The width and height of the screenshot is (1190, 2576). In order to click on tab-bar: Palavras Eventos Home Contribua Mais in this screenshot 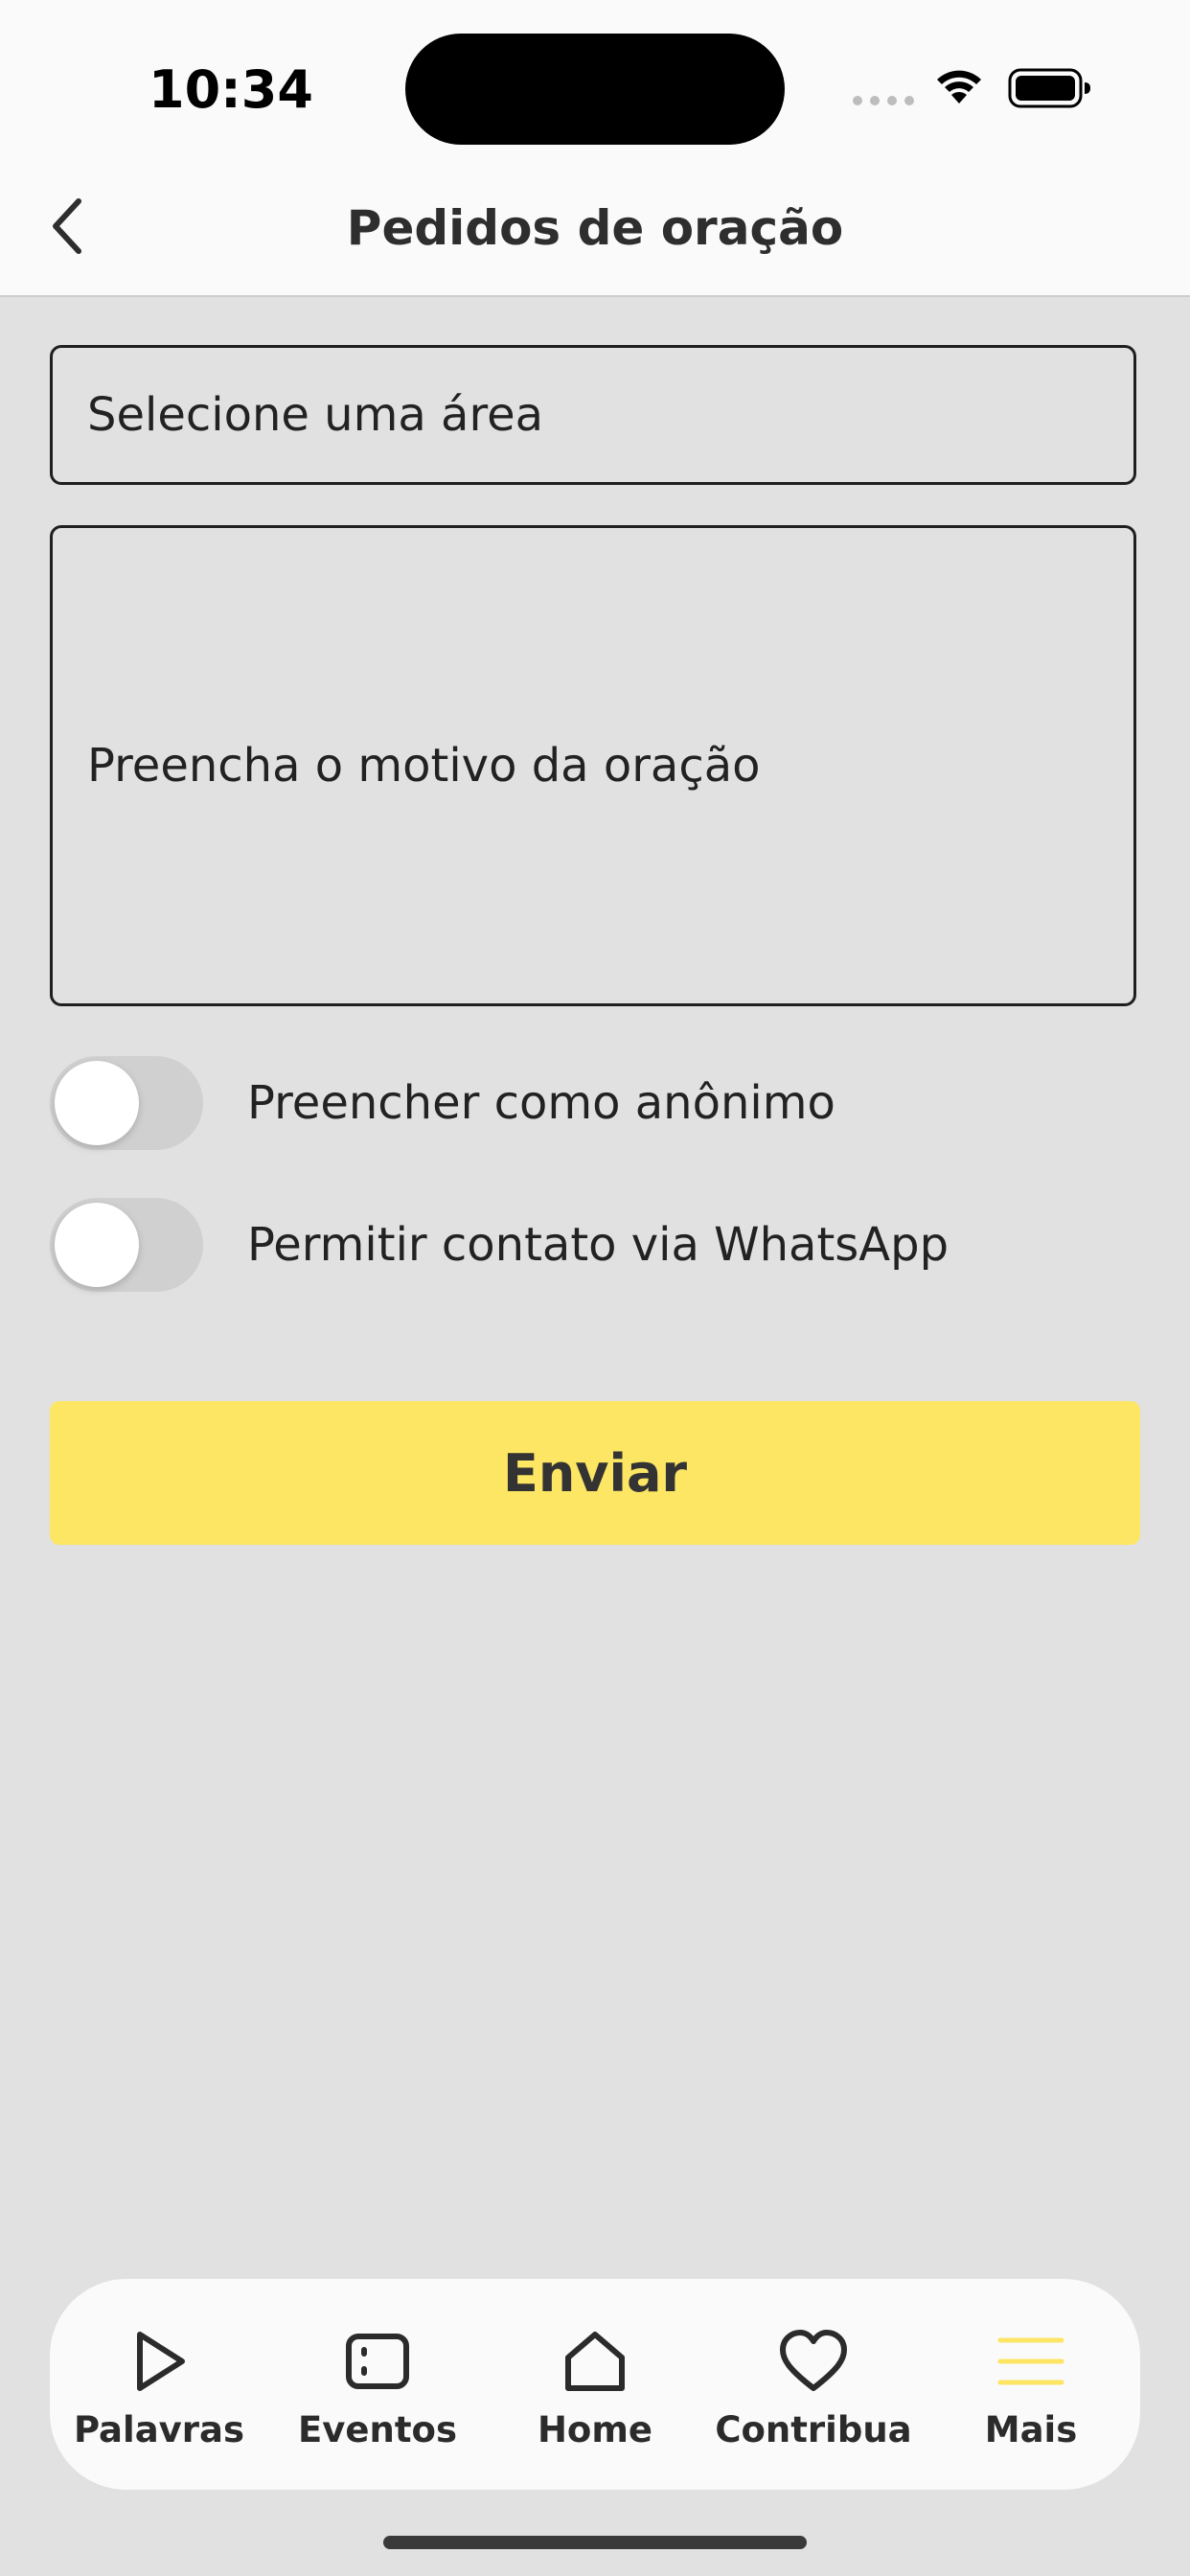, I will do `click(595, 2384)`.